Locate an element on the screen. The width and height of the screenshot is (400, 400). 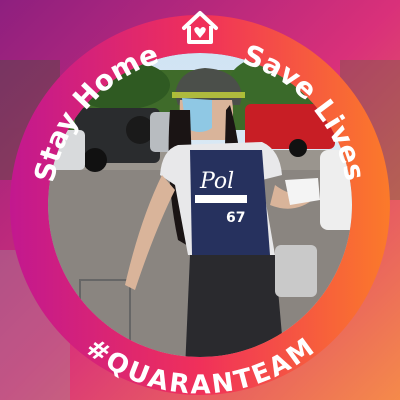
svg-text: Pol is located at coordinates (216, 181).